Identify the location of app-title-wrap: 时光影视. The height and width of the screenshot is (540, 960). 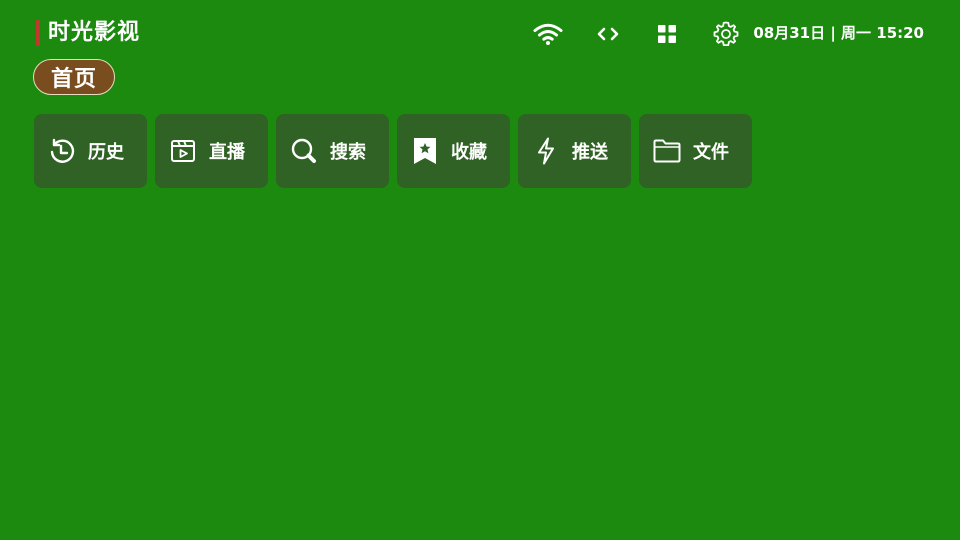
(88, 33).